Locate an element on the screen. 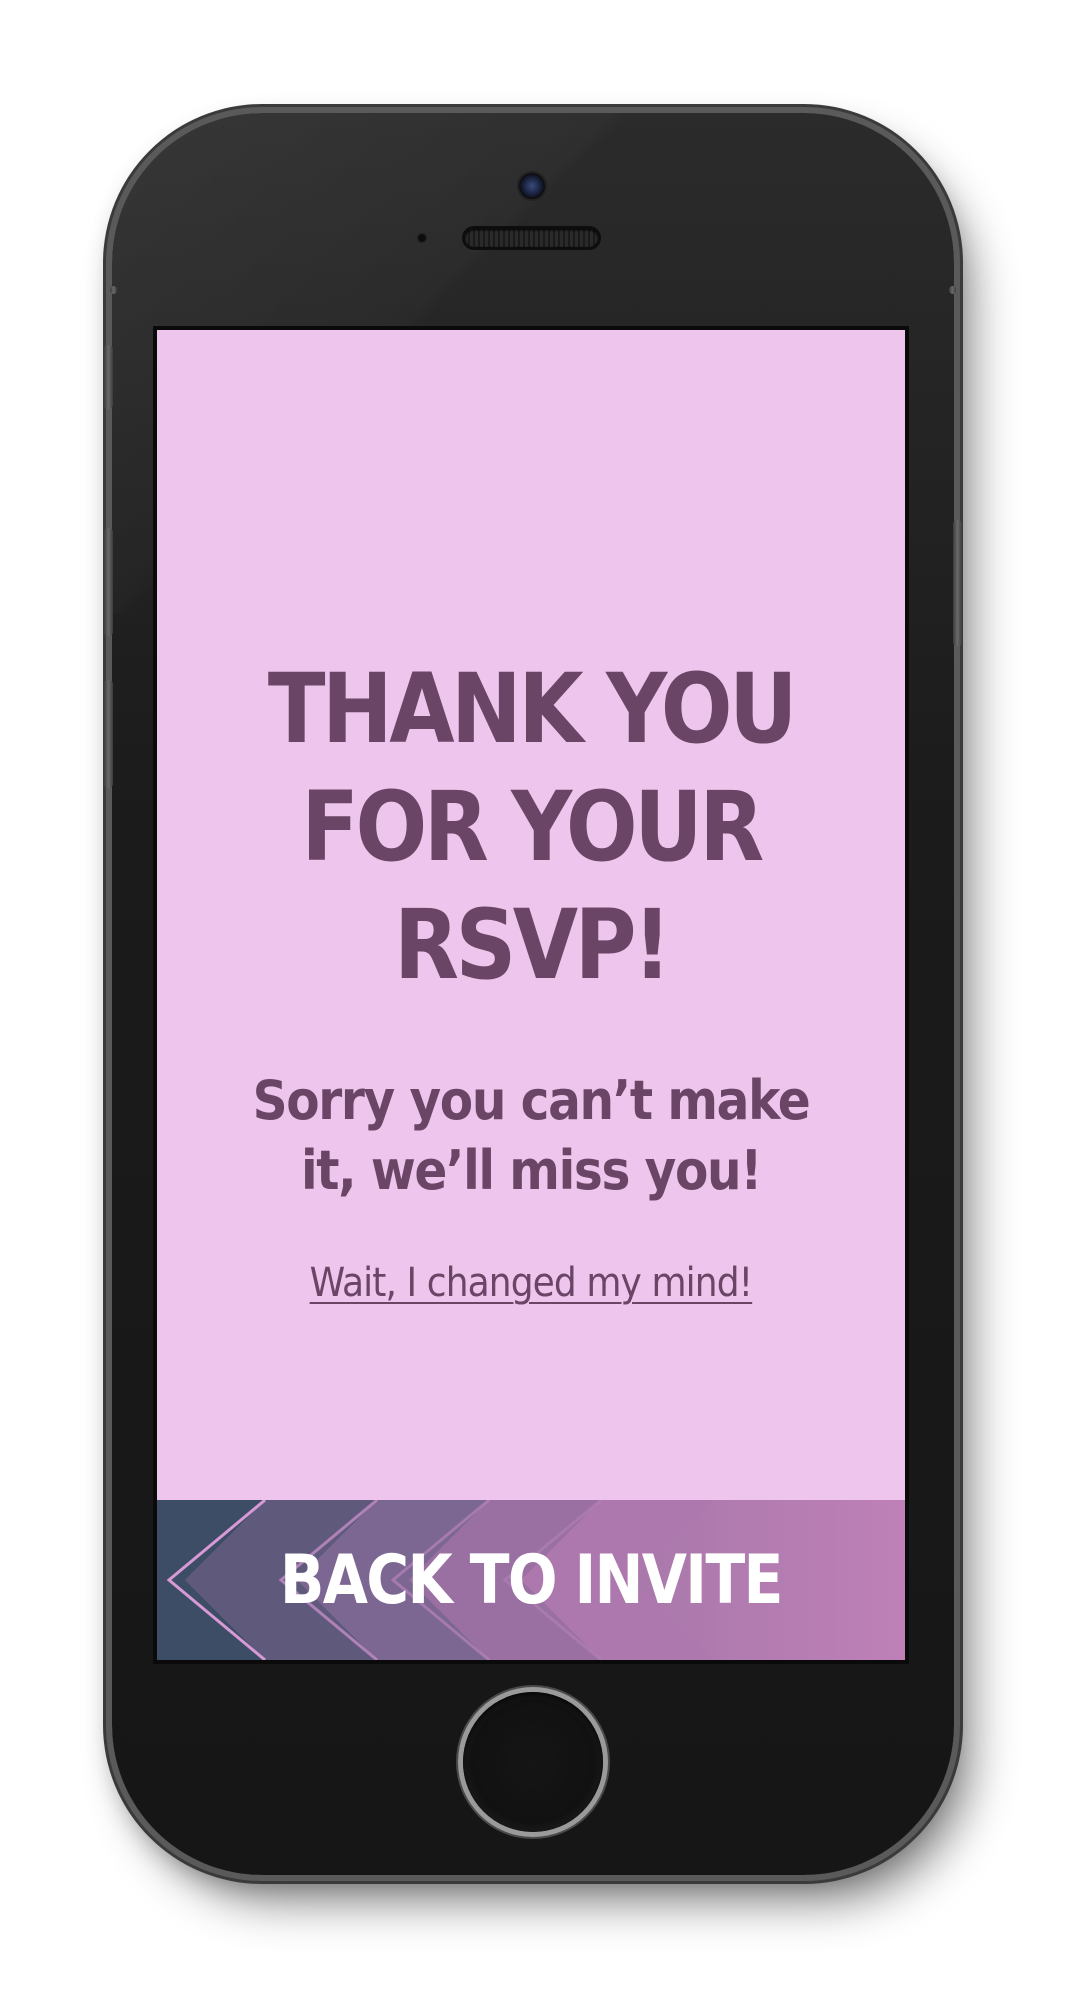 Image resolution: width=1066 pixels, height=1997 pixels. back-to-invite-label: BACK TO INVITE is located at coordinates (531, 1580).